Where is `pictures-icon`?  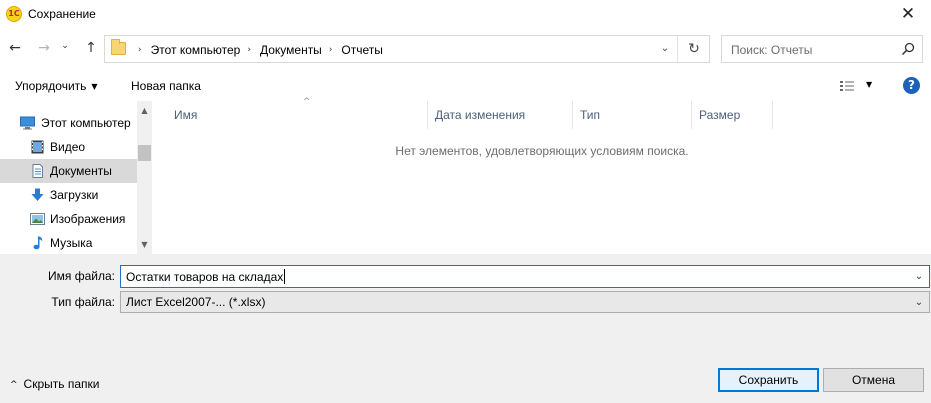
pictures-icon is located at coordinates (37, 219).